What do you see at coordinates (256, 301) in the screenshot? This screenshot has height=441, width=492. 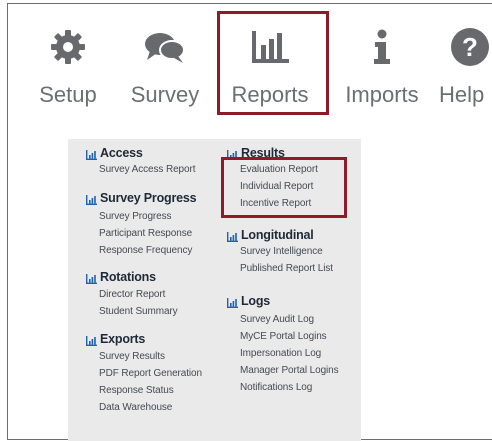 I see `menu-section-title: Logs` at bounding box center [256, 301].